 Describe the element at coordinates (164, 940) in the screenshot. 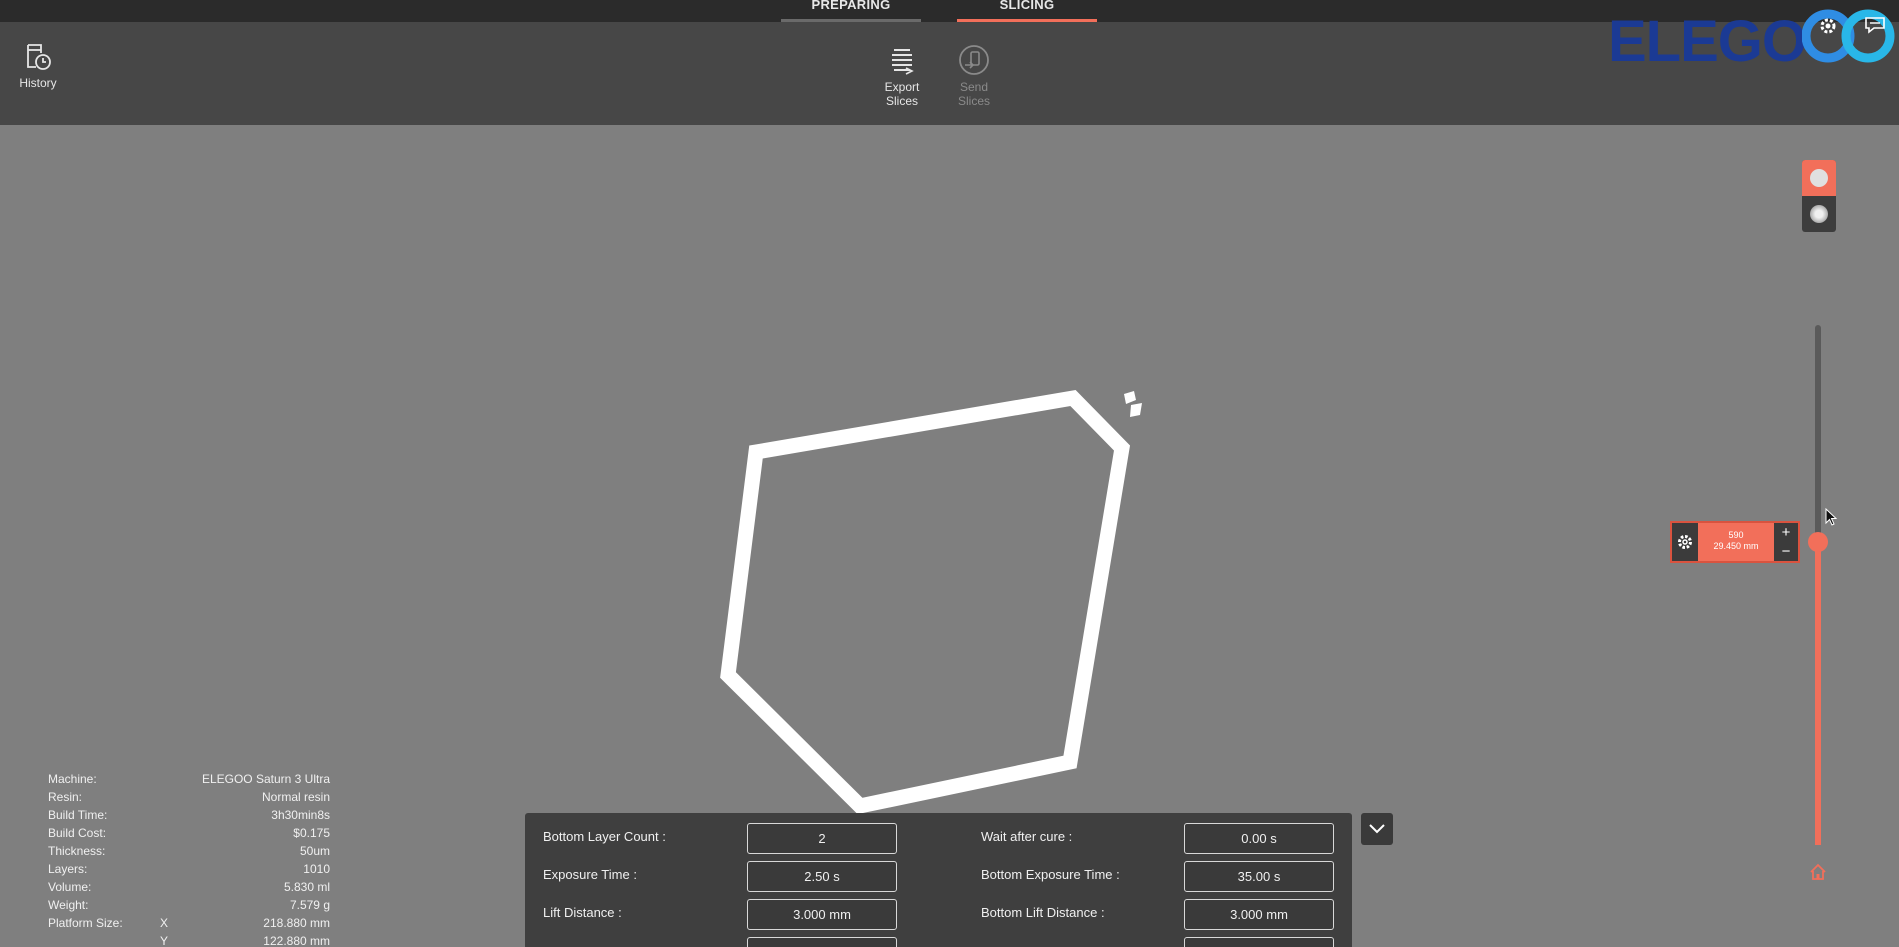

I see `axis-label-y: Y` at that location.